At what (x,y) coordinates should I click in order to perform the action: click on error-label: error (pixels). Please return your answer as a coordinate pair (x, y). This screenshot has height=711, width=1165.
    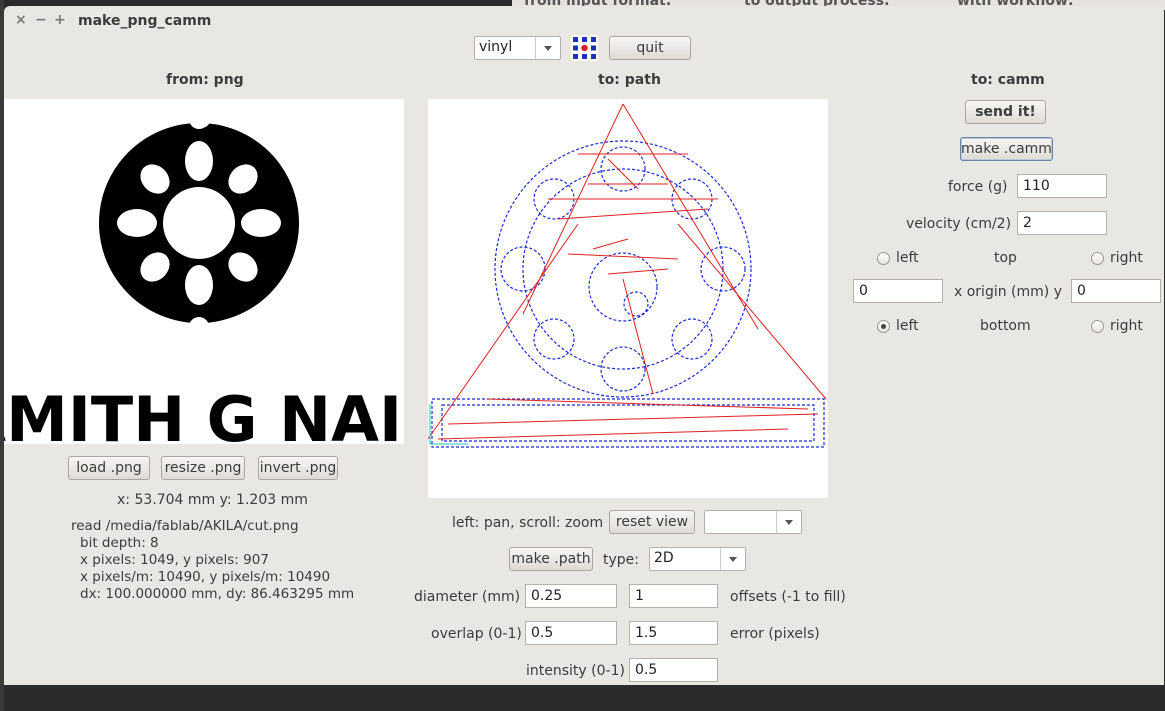
    Looking at the image, I should click on (775, 634).